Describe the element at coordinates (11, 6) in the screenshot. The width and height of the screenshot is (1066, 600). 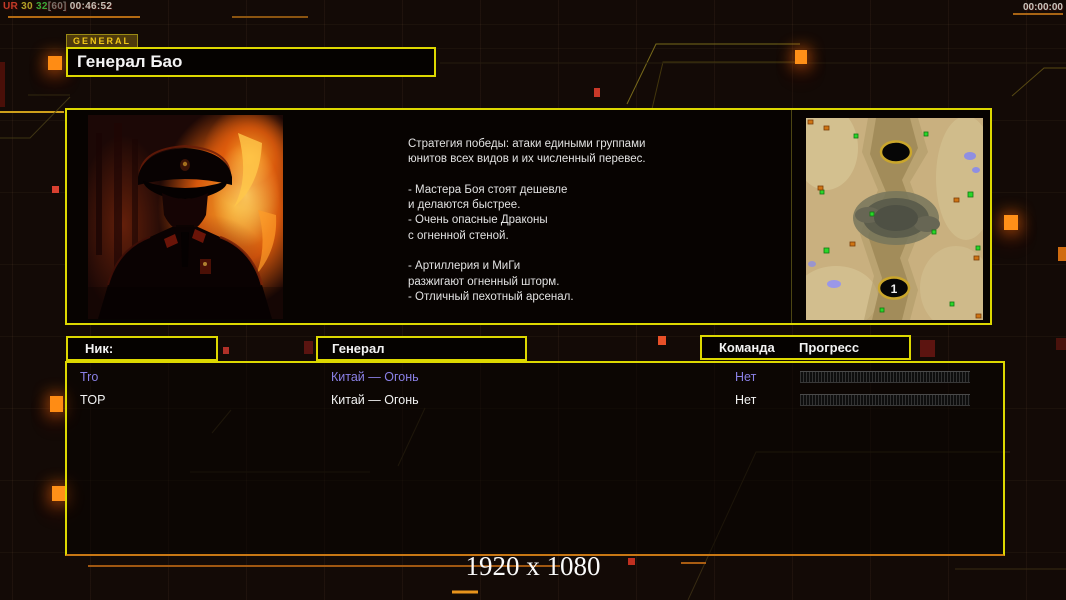
I see `fps-label: UR` at that location.